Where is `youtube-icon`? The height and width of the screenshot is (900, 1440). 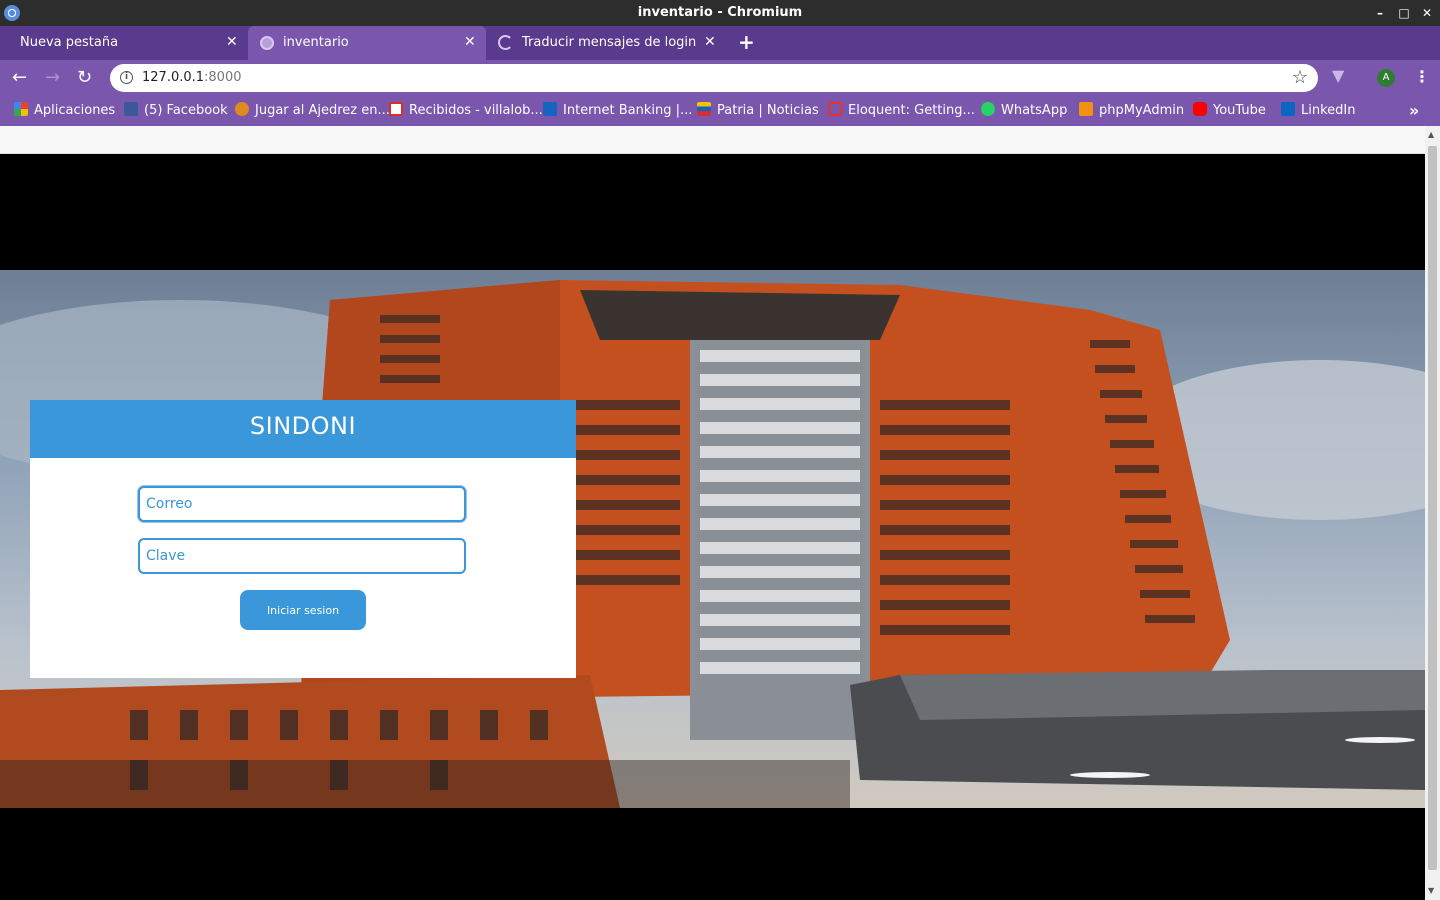 youtube-icon is located at coordinates (1200, 109).